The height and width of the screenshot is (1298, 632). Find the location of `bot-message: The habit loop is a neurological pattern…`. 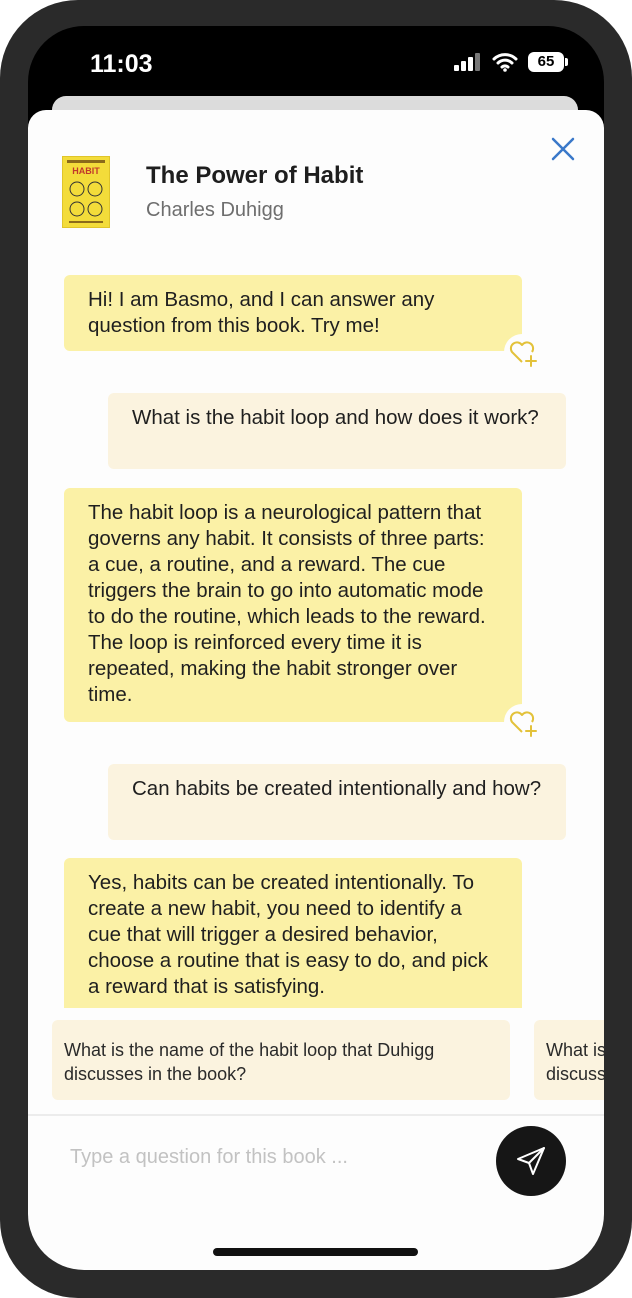

bot-message: The habit loop is a neurological pattern… is located at coordinates (293, 605).